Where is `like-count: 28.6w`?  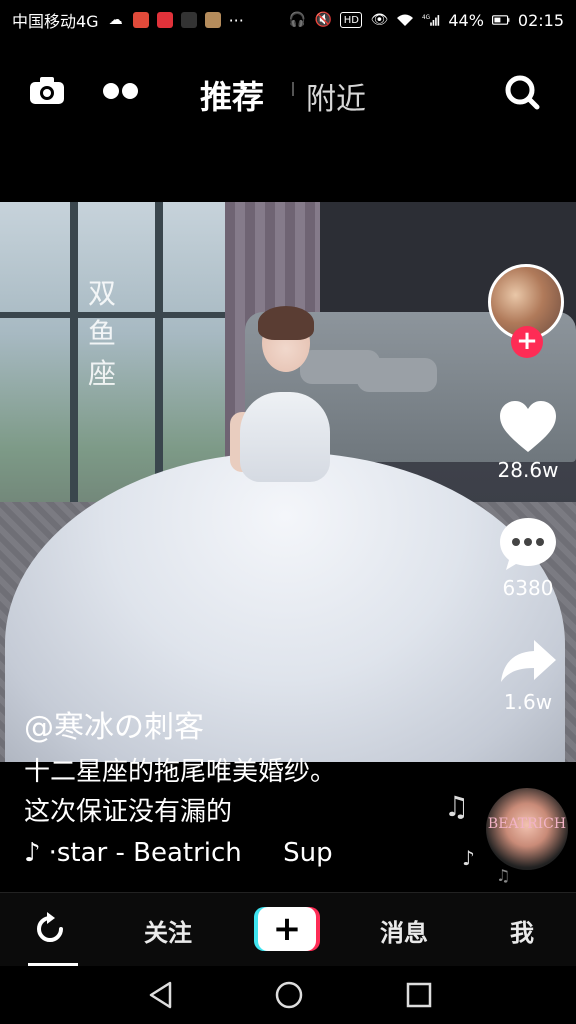
like-count: 28.6w is located at coordinates (528, 470).